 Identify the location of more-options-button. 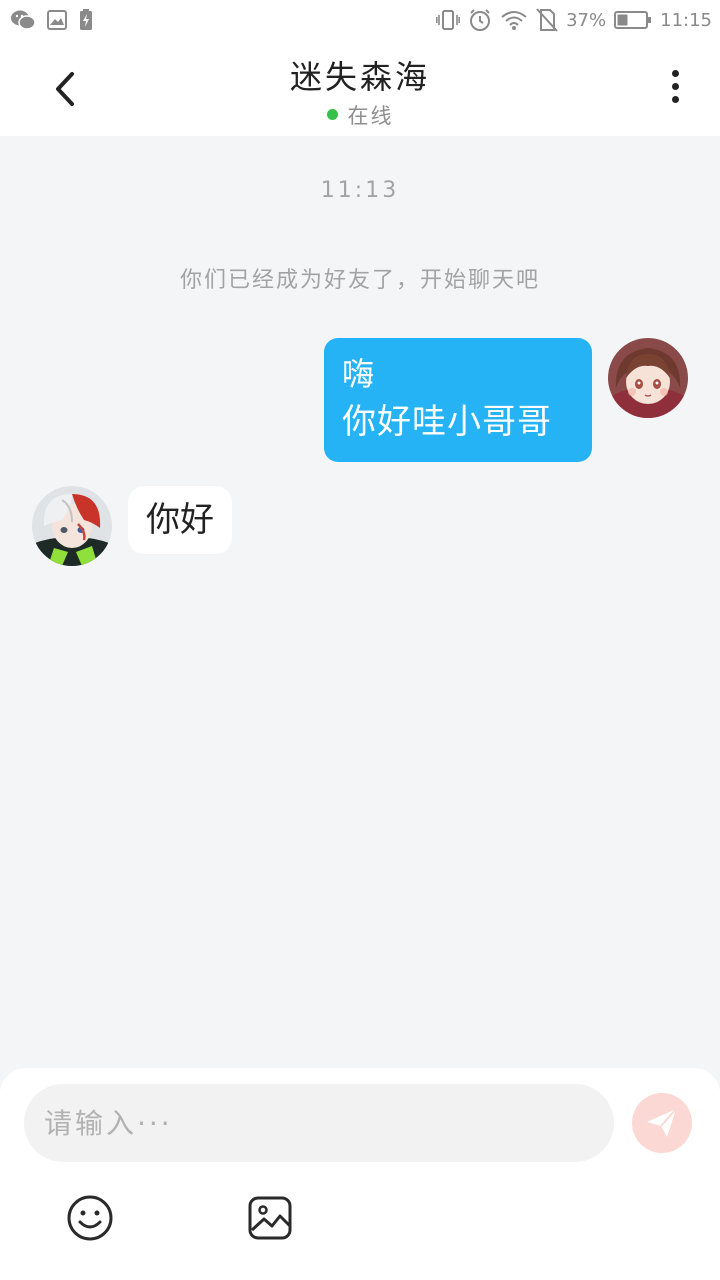
(675, 90).